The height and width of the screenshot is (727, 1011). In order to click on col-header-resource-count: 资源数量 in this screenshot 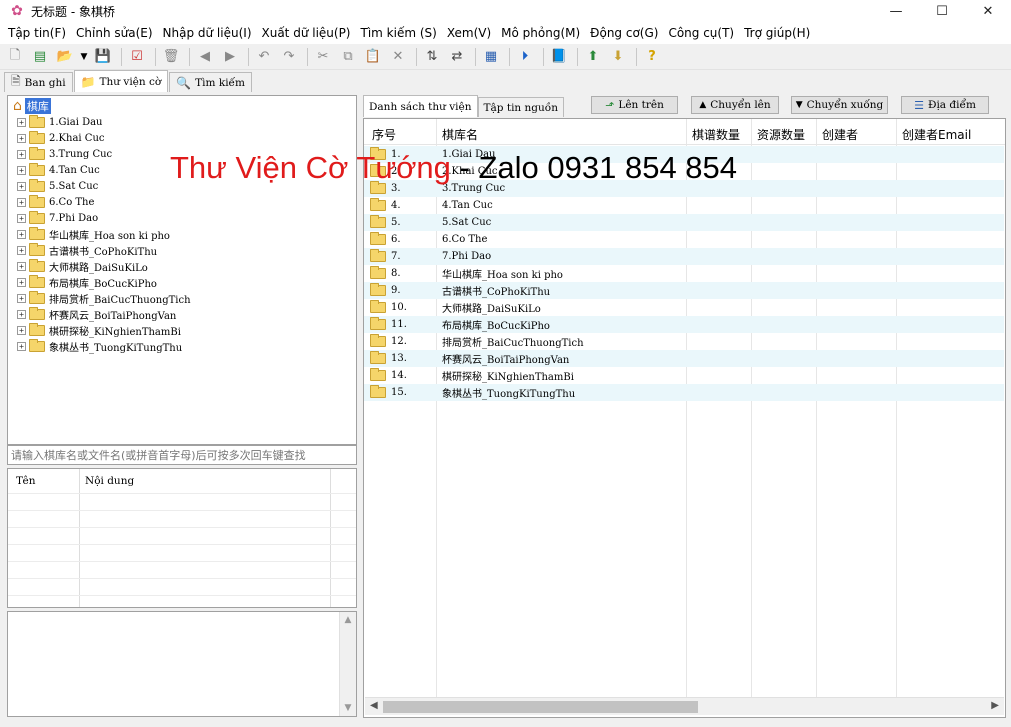, I will do `click(781, 134)`.